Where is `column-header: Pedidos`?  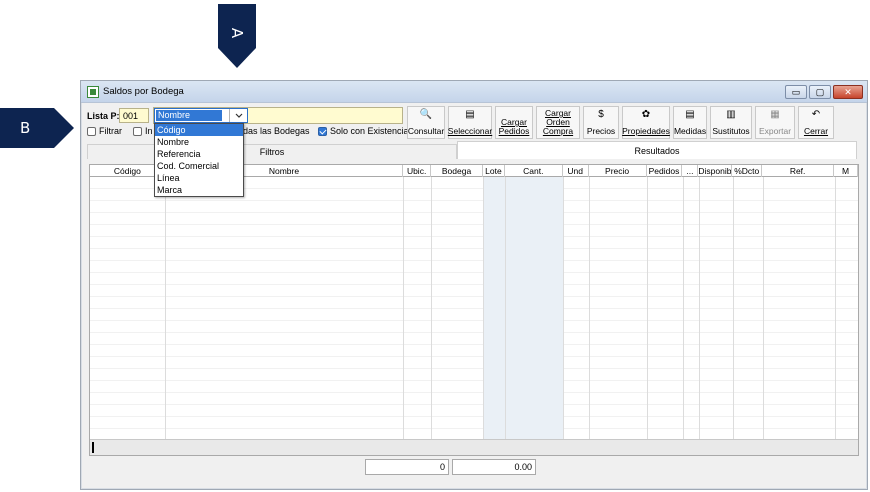
column-header: Pedidos is located at coordinates (665, 171).